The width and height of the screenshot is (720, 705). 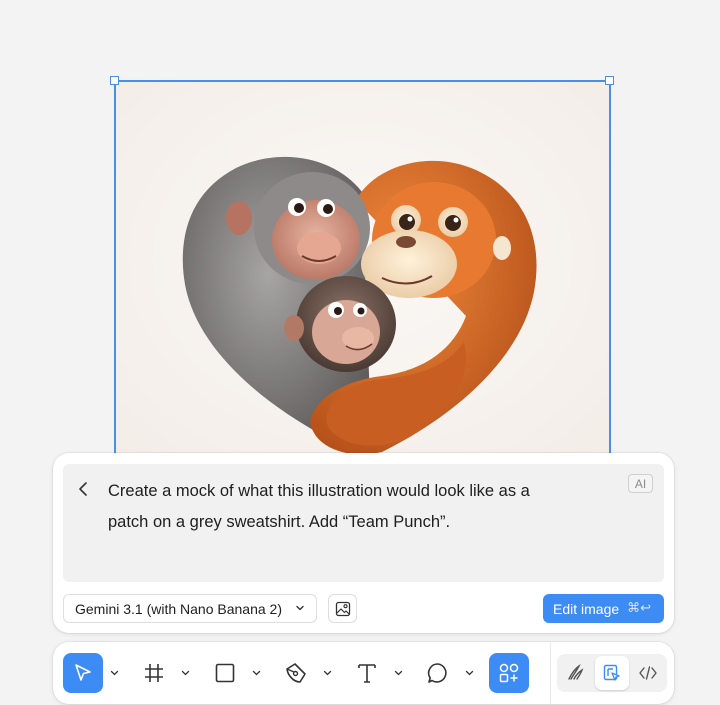 What do you see at coordinates (640, 483) in the screenshot?
I see `ai-badge: AI` at bounding box center [640, 483].